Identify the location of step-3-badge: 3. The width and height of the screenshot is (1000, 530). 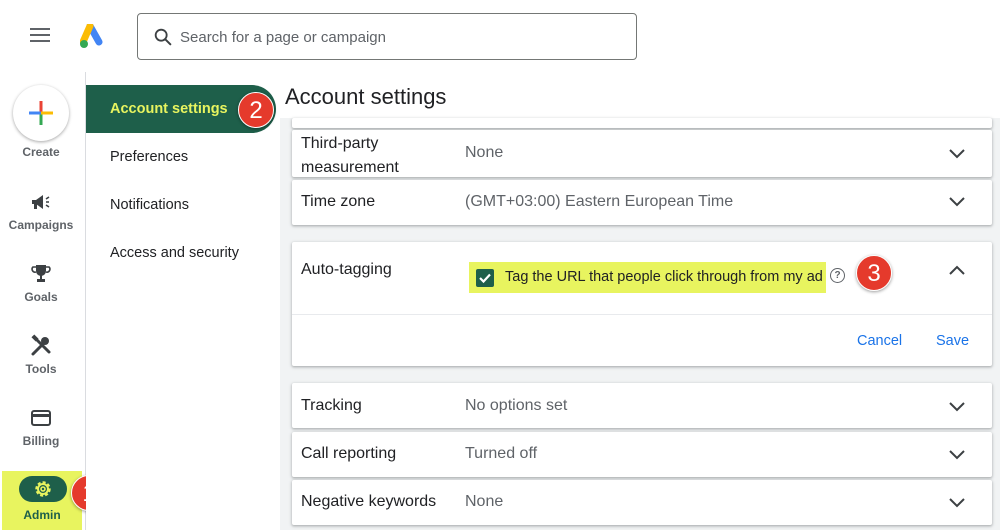
(874, 273).